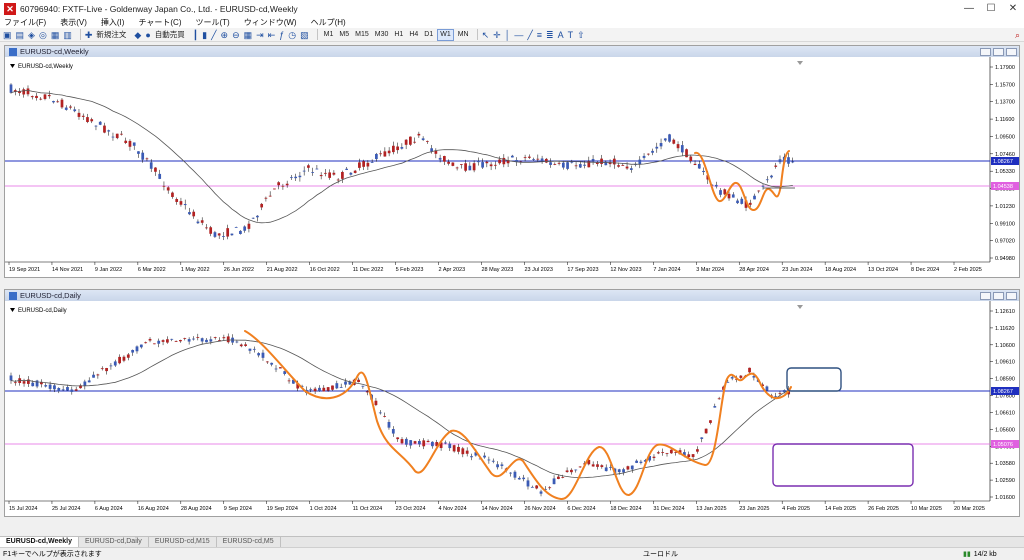 The image size is (1024, 560). Describe the element at coordinates (225, 35) in the screenshot. I see `zoom-in-icon: ⊕` at that location.